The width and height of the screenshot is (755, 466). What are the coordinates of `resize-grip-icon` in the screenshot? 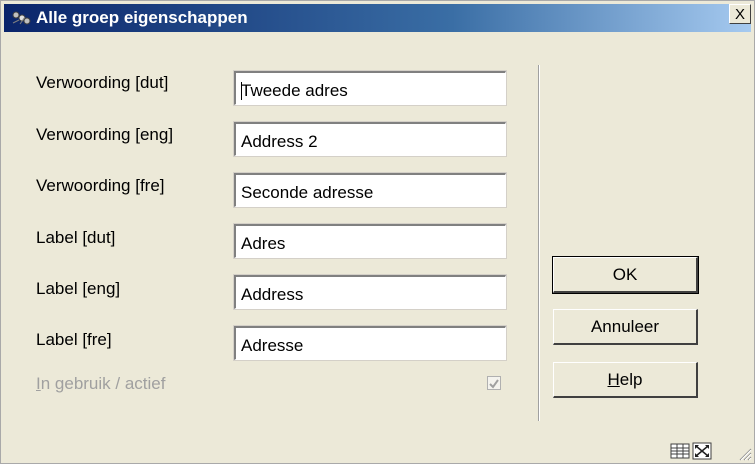 It's located at (744, 453).